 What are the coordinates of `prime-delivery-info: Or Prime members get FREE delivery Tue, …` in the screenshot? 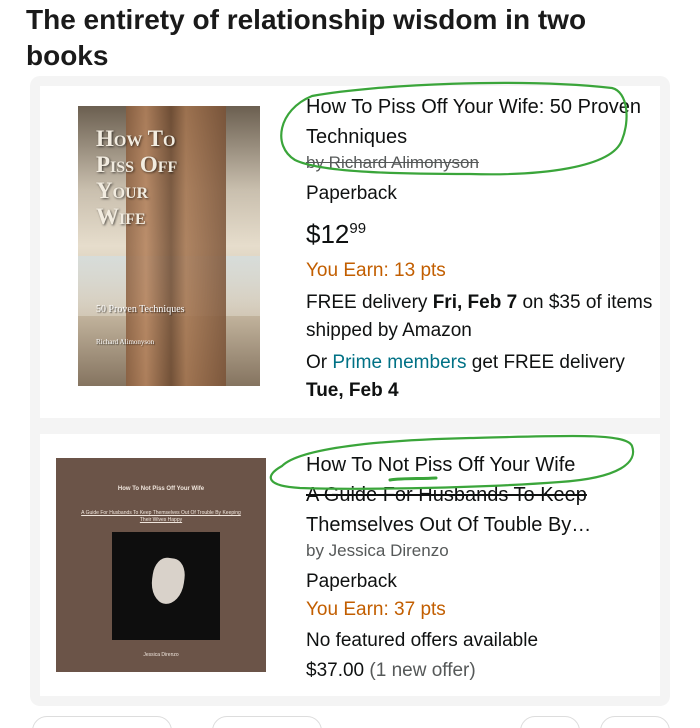 It's located at (481, 377).